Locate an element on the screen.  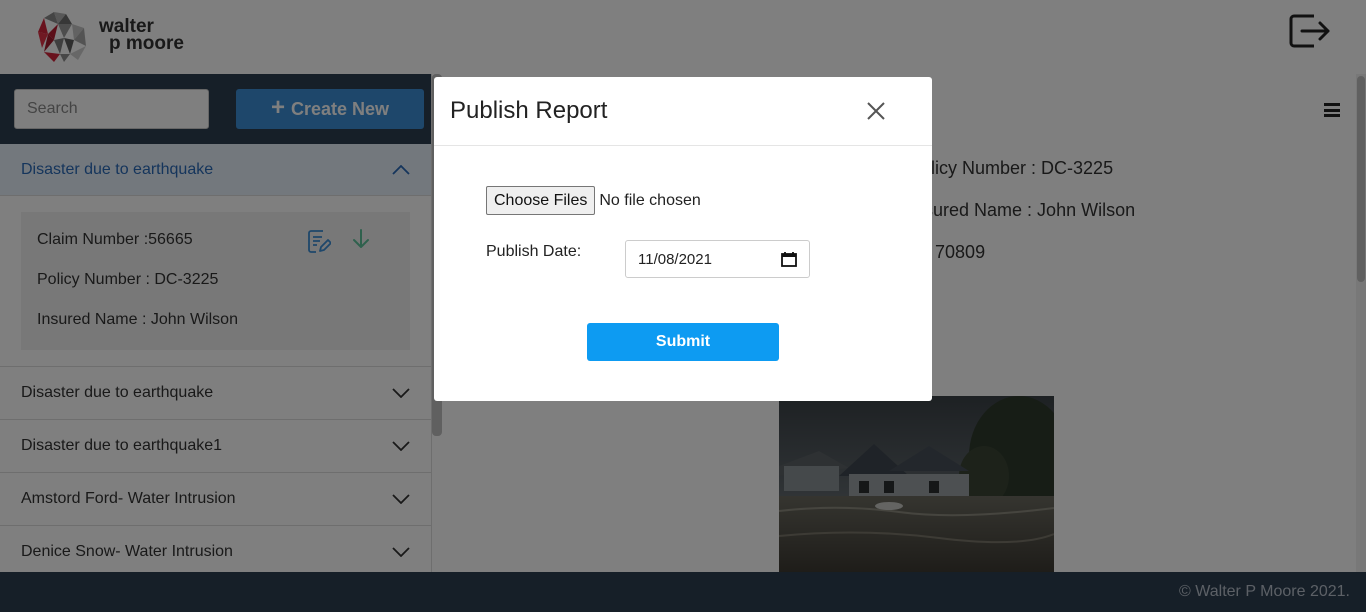
dialog-header: Publish Report is located at coordinates (683, 111).